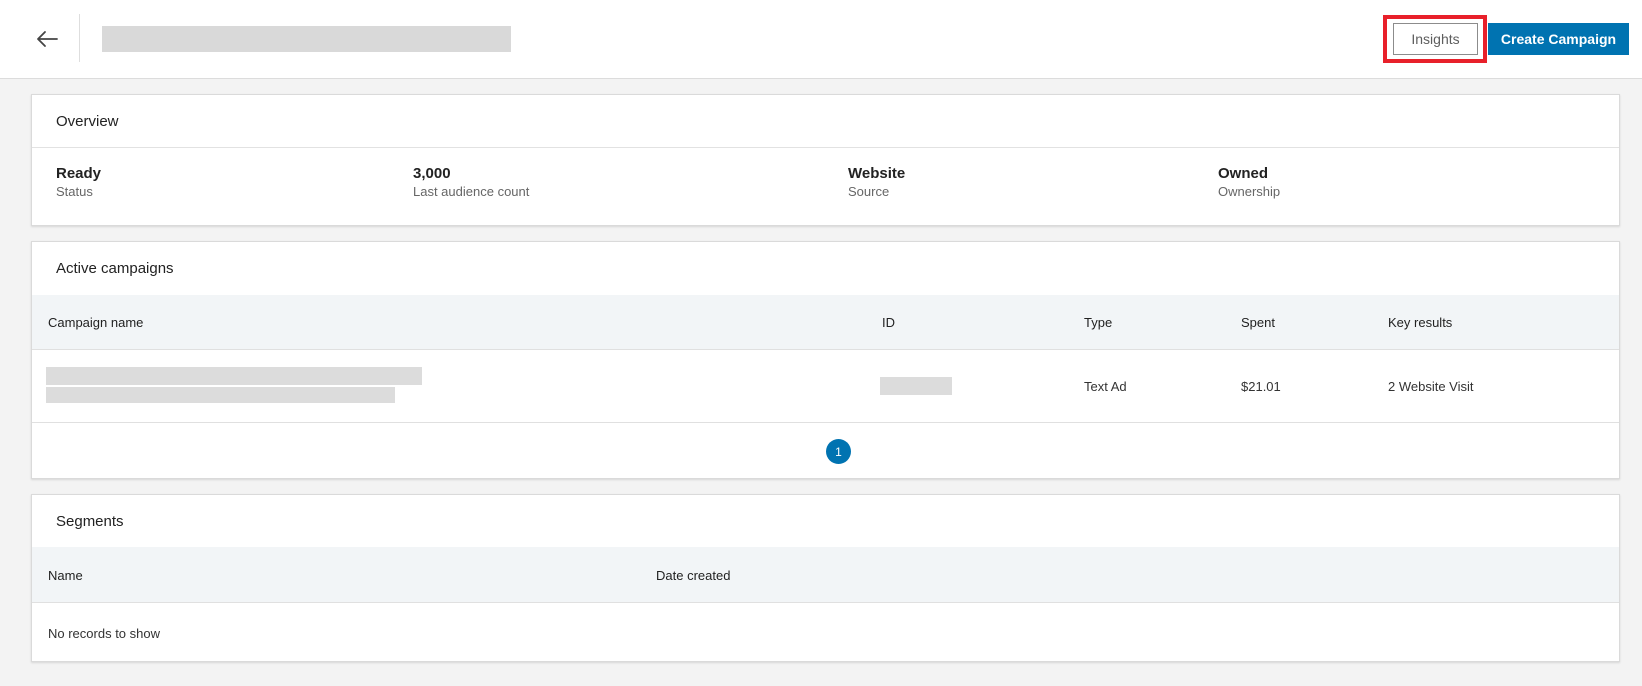 The width and height of the screenshot is (1642, 686). Describe the element at coordinates (825, 322) in the screenshot. I see `campaigns-table-header: Campaign name ID Type Spent Key results` at that location.